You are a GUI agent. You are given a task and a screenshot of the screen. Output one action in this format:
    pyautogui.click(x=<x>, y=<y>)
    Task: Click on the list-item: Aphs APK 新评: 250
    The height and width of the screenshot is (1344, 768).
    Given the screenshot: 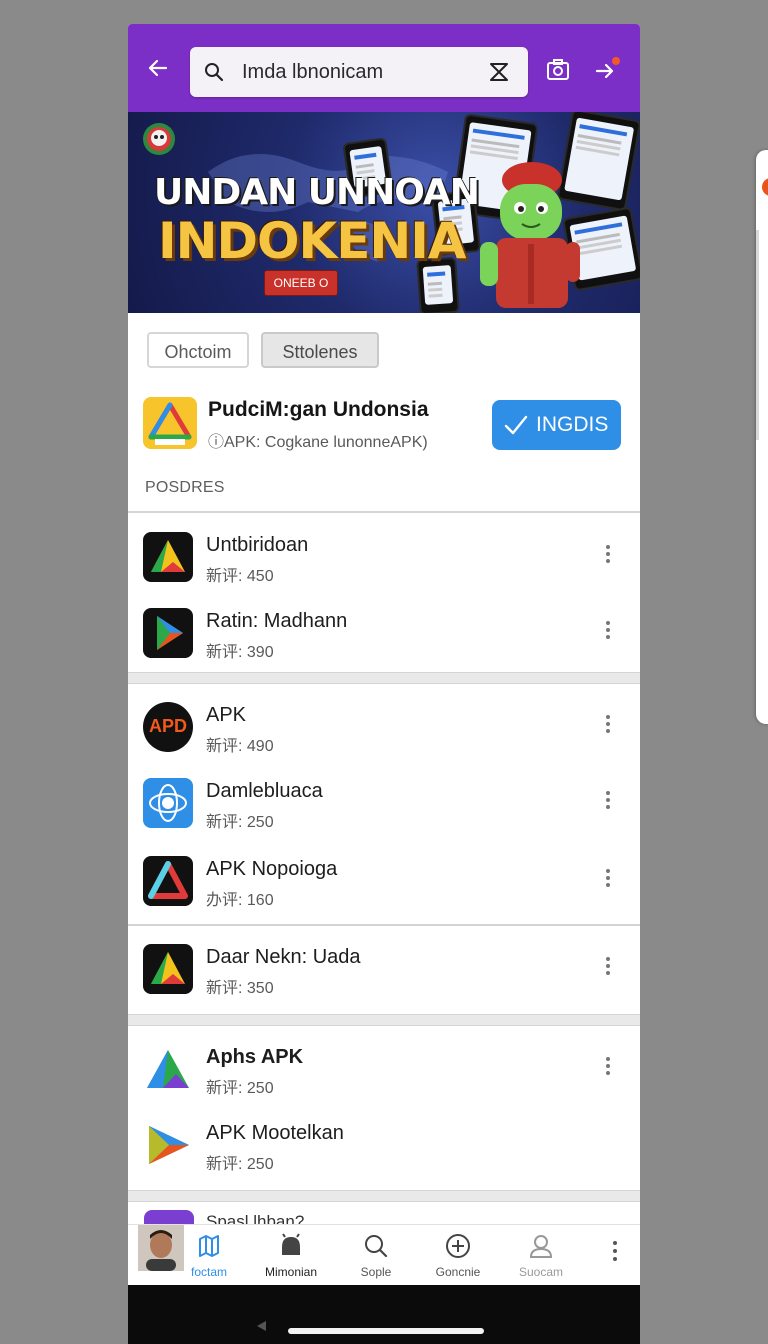 What is the action you would take?
    pyautogui.click(x=384, y=1070)
    